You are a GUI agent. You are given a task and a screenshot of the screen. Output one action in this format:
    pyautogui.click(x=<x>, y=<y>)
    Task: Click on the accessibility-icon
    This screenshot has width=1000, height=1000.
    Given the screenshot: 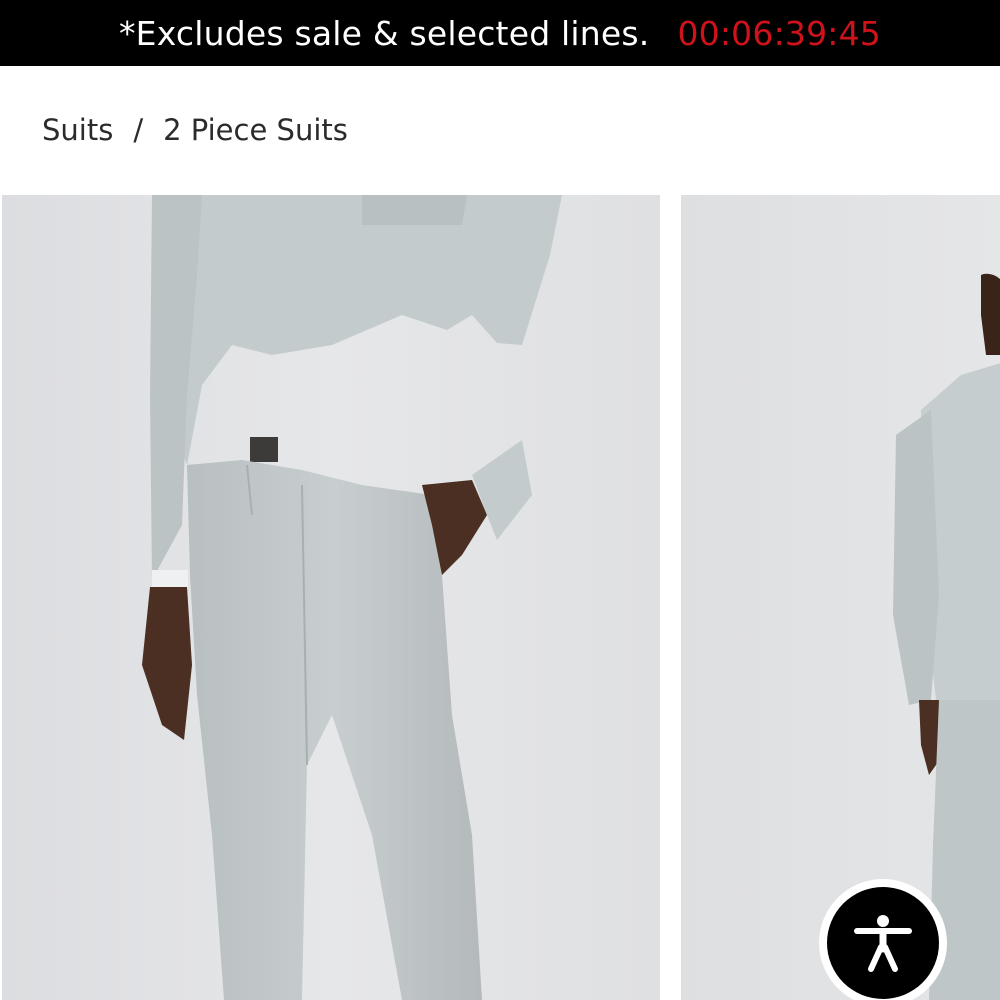 What is the action you would take?
    pyautogui.click(x=883, y=943)
    